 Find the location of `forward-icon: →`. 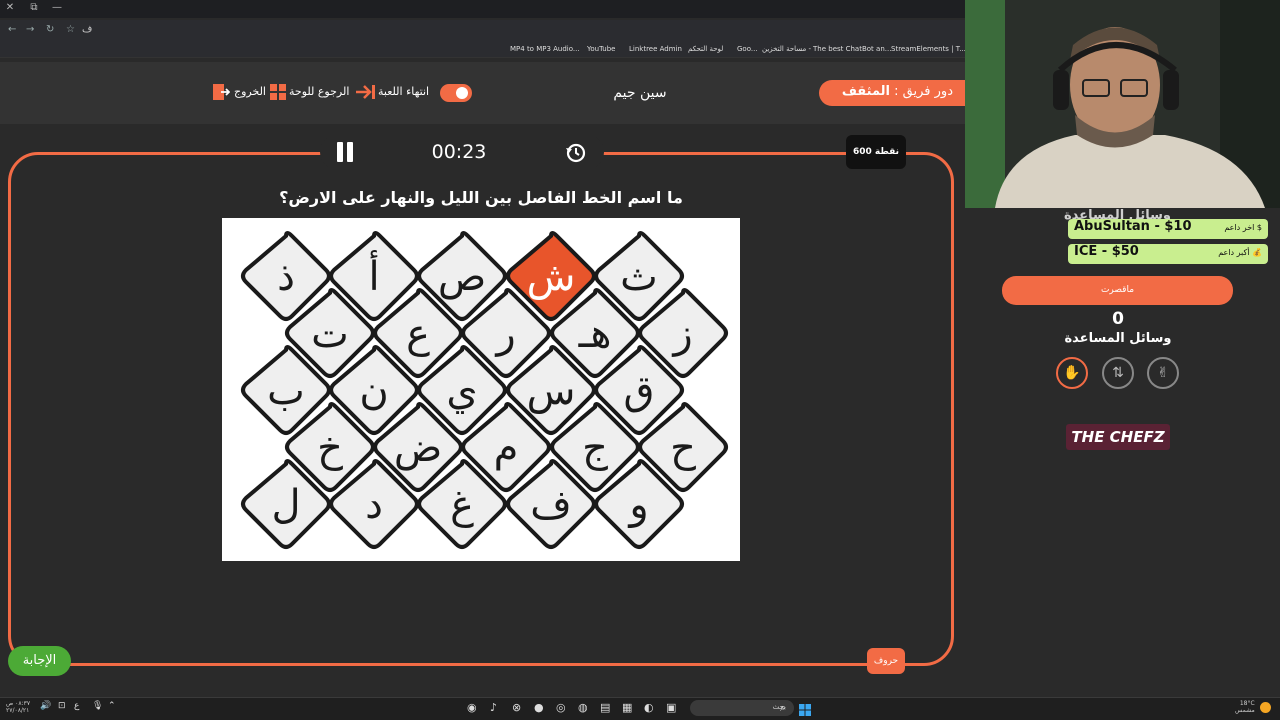

forward-icon: → is located at coordinates (30, 29).